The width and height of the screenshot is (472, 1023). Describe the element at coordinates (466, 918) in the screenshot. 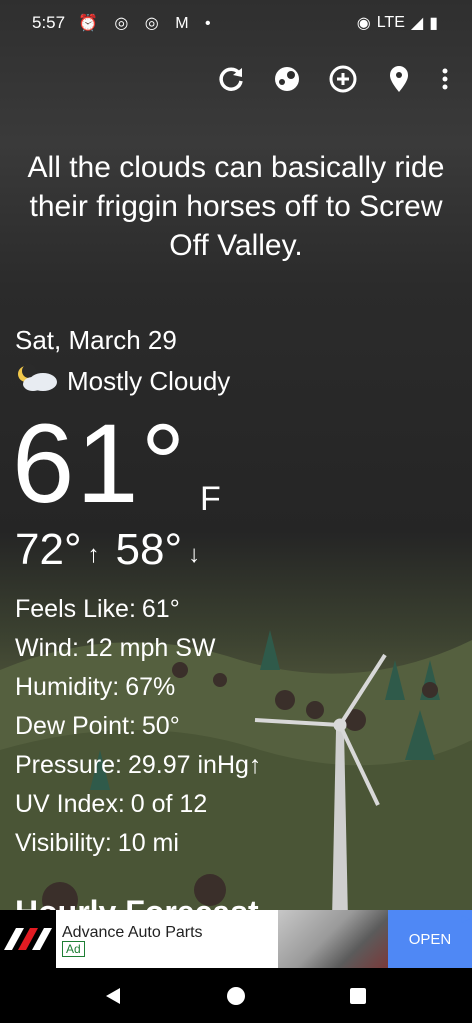

I see `ad-info-icon: ▷` at that location.